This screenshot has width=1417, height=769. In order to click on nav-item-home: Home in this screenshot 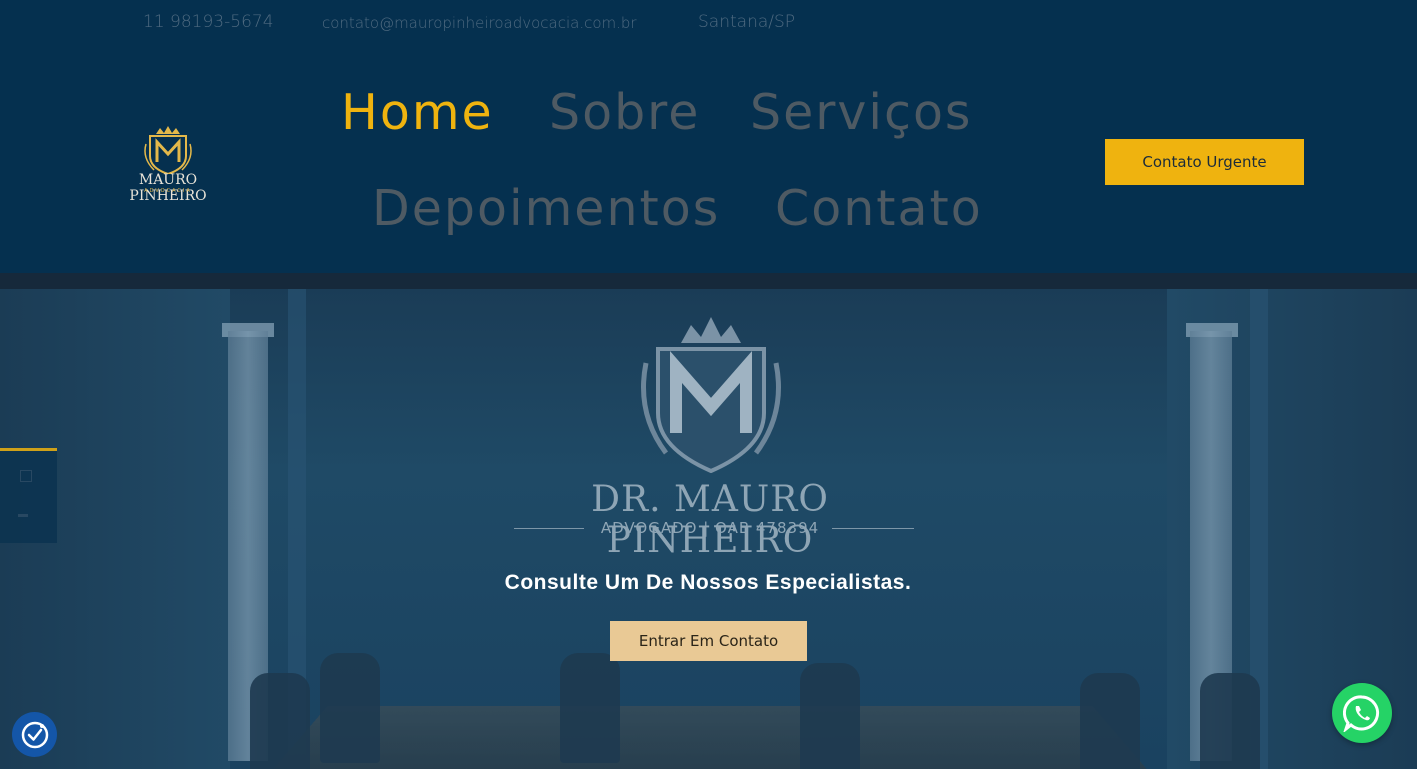, I will do `click(417, 112)`.